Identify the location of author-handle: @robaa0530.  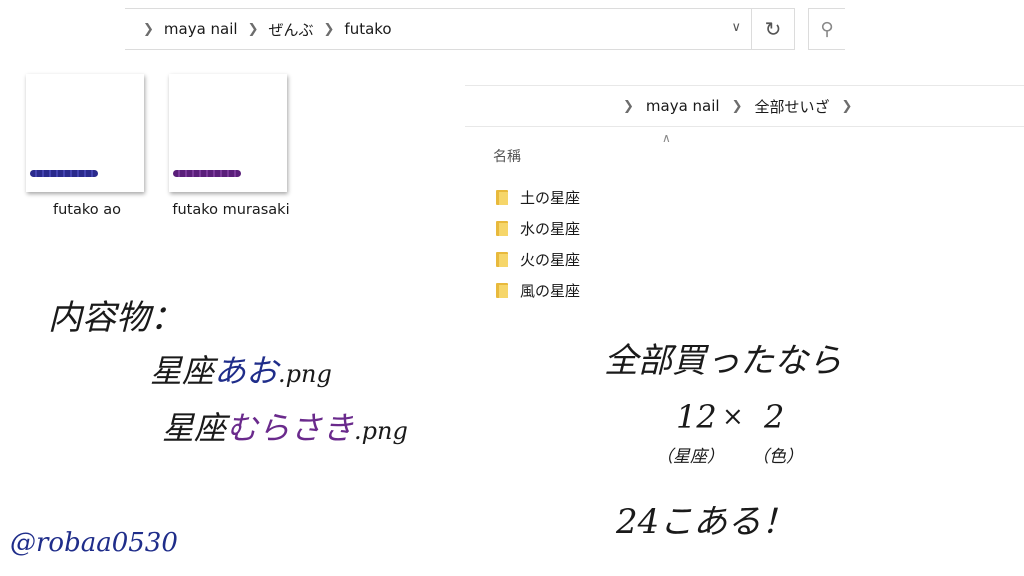
(94, 543).